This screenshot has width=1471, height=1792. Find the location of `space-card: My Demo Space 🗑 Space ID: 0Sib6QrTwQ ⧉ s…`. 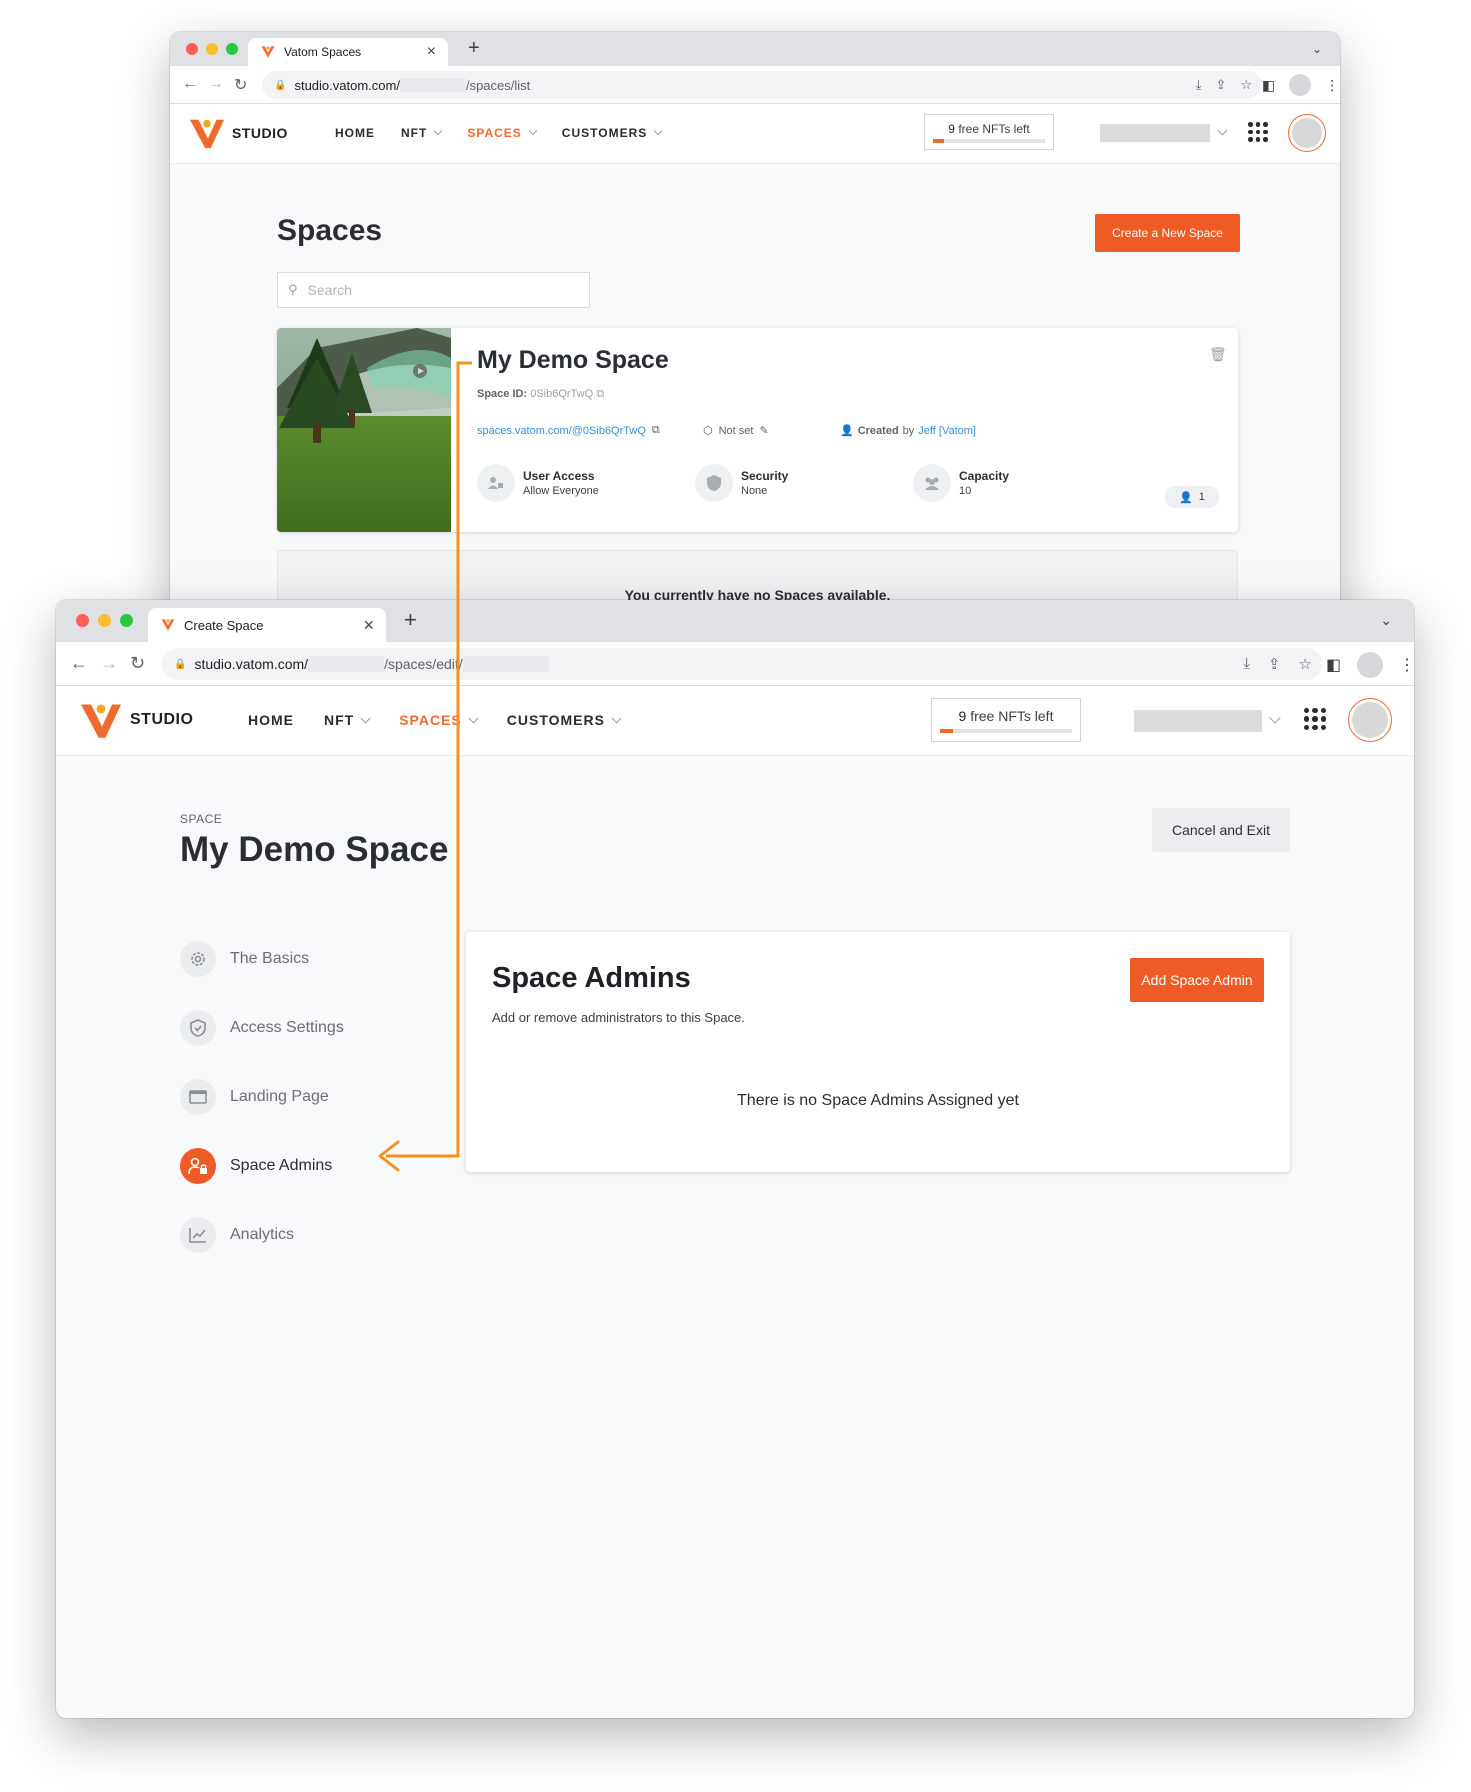

space-card: My Demo Space 🗑 Space ID: 0Sib6QrTwQ ⧉ s… is located at coordinates (757, 430).